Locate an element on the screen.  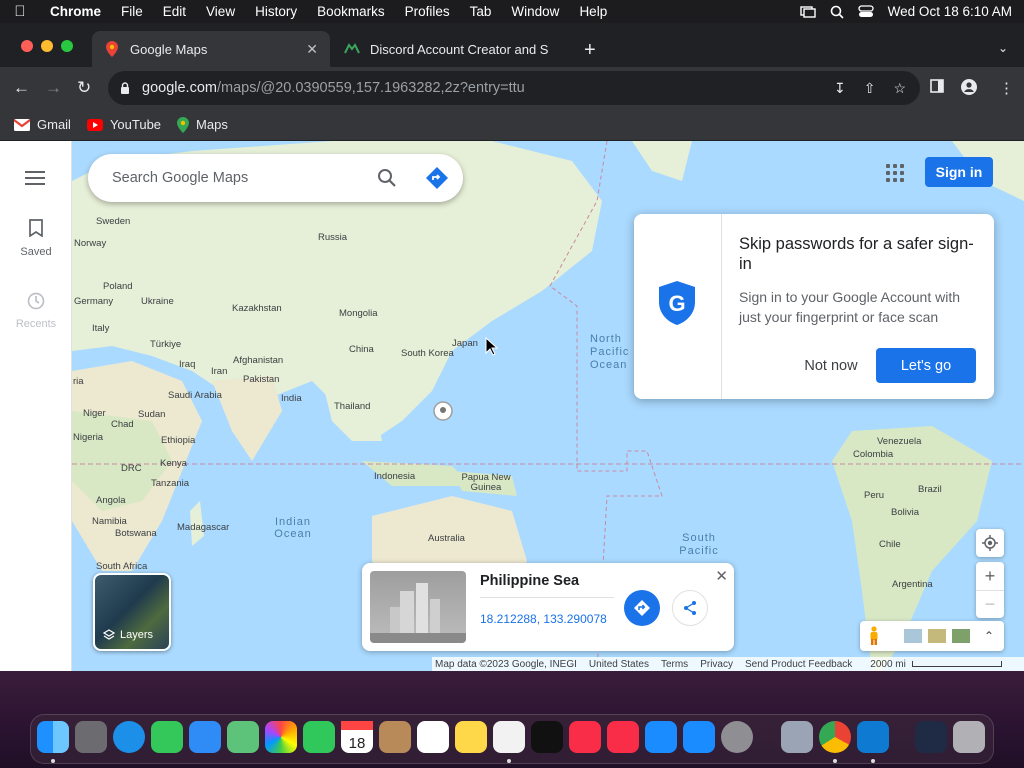
map-scale: 2000 mi is located at coordinates (936, 664).